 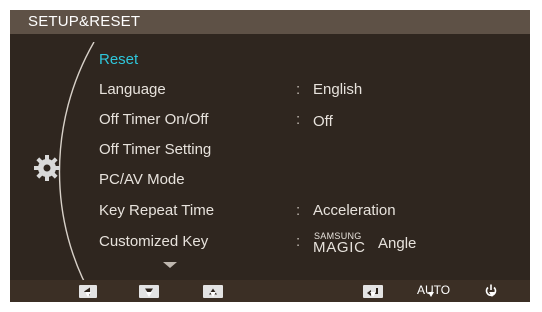 What do you see at coordinates (47, 168) in the screenshot?
I see `gear-icon` at bounding box center [47, 168].